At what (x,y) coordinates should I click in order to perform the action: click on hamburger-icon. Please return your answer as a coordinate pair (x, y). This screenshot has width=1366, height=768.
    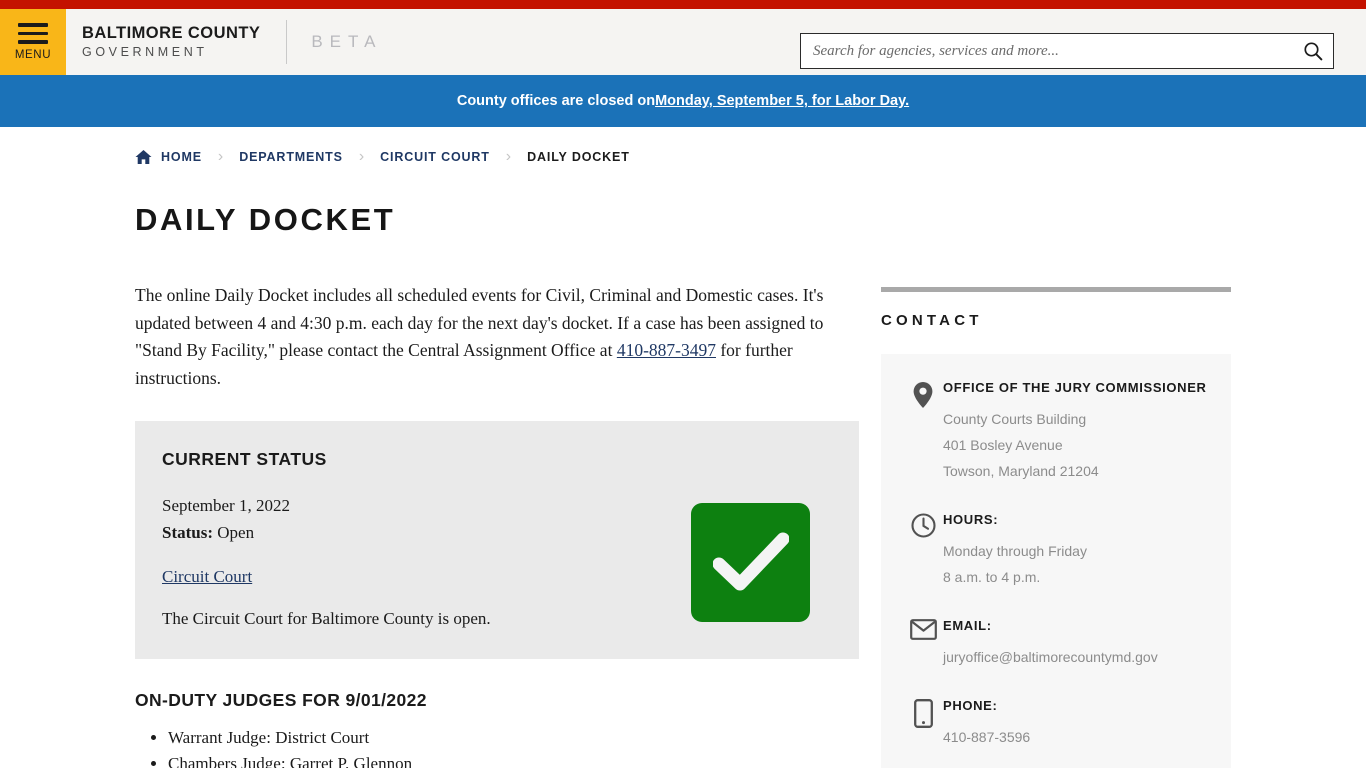
    Looking at the image, I should click on (33, 33).